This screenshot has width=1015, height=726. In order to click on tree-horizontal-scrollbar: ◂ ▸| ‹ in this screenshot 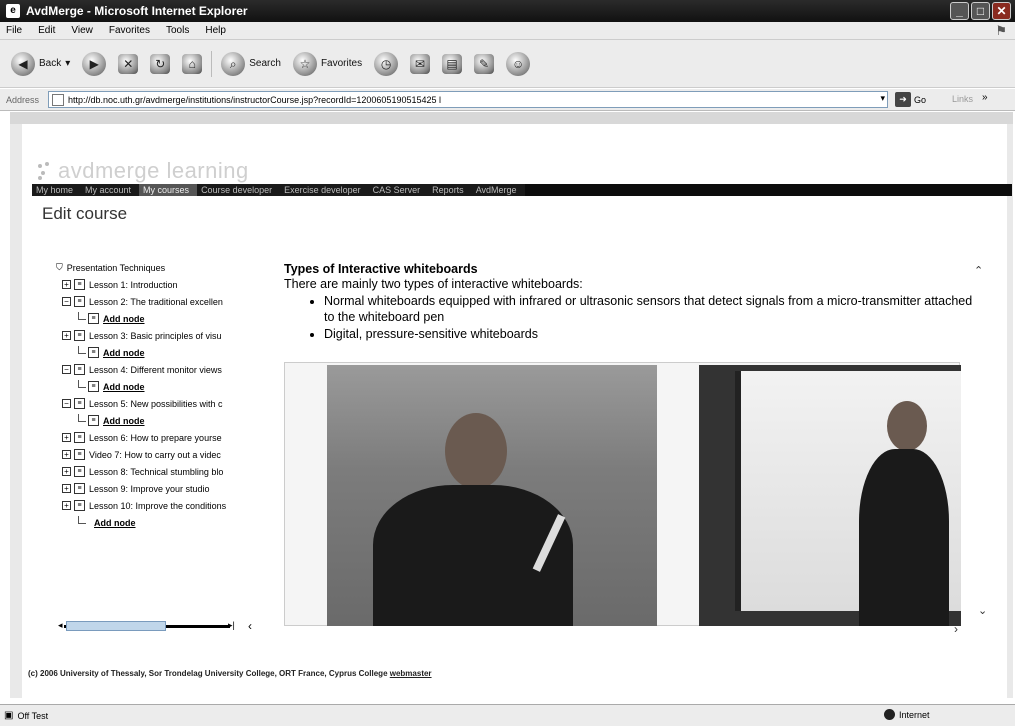, I will do `click(158, 626)`.